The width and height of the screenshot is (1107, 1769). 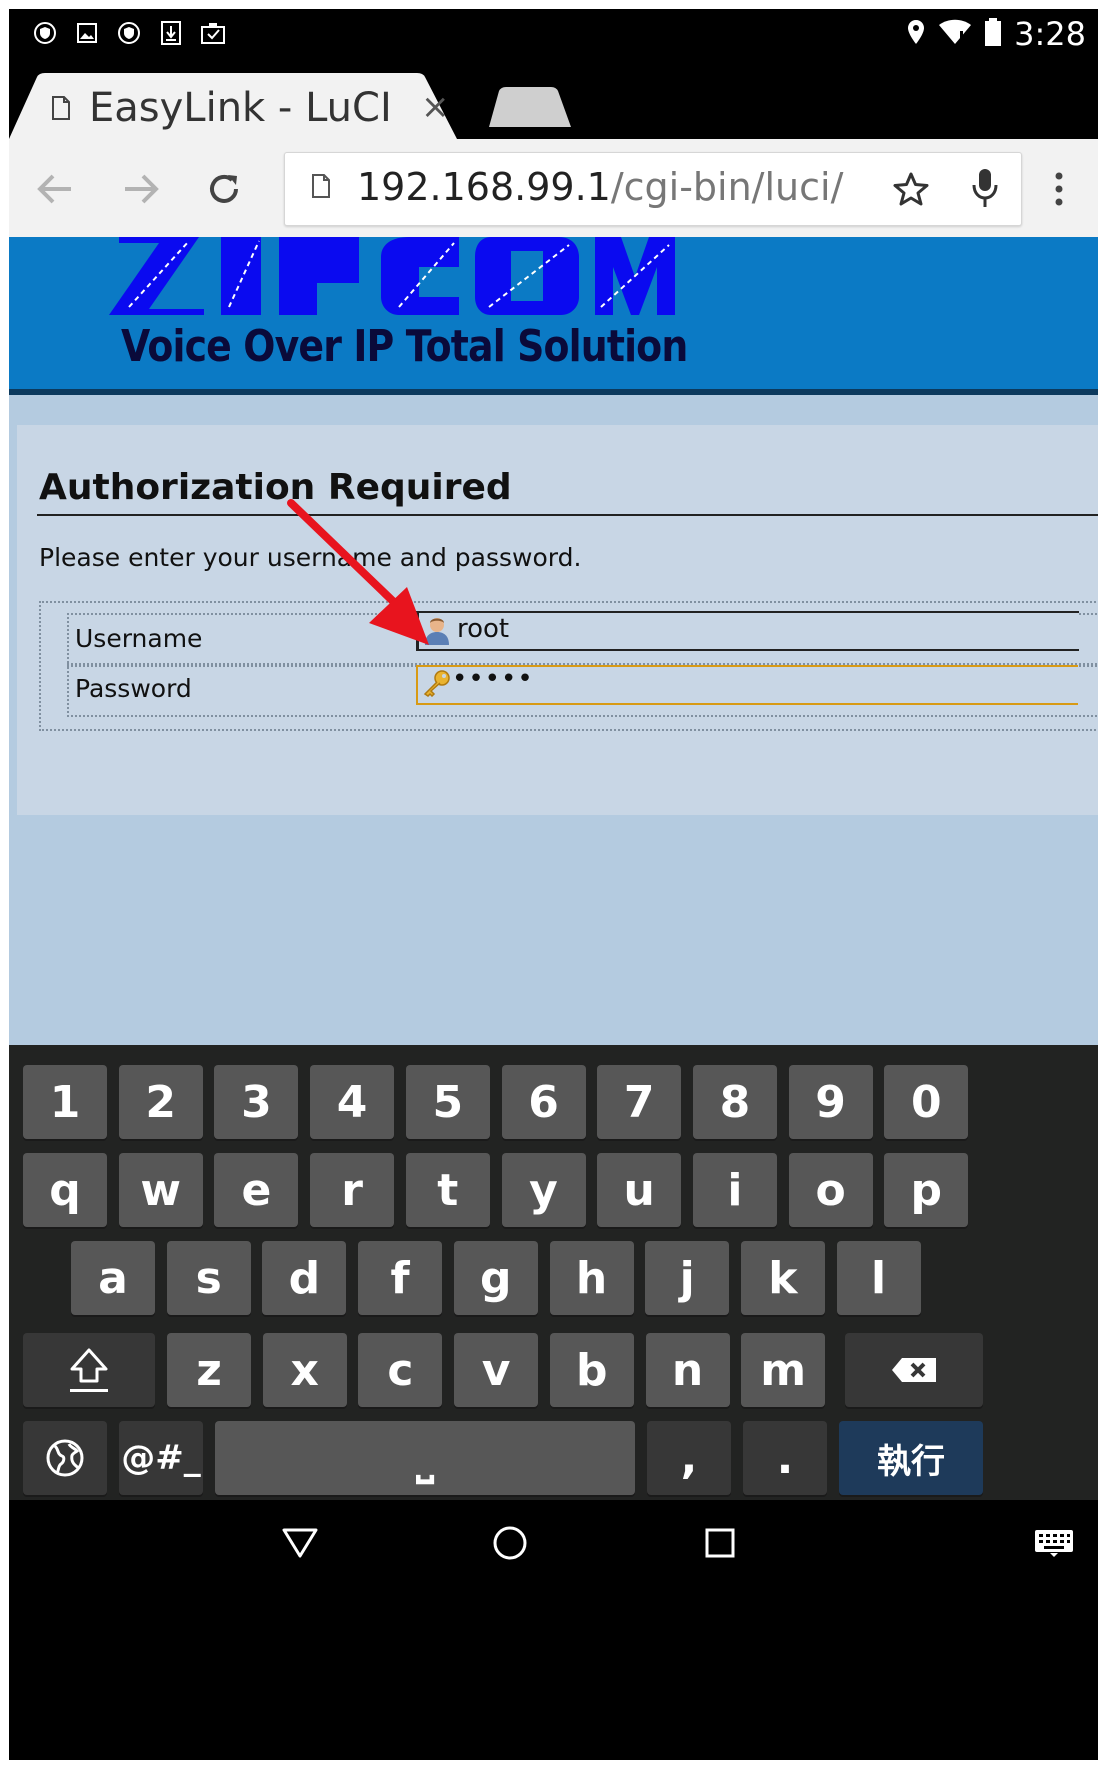 What do you see at coordinates (911, 1458) in the screenshot?
I see `action-key: 執行` at bounding box center [911, 1458].